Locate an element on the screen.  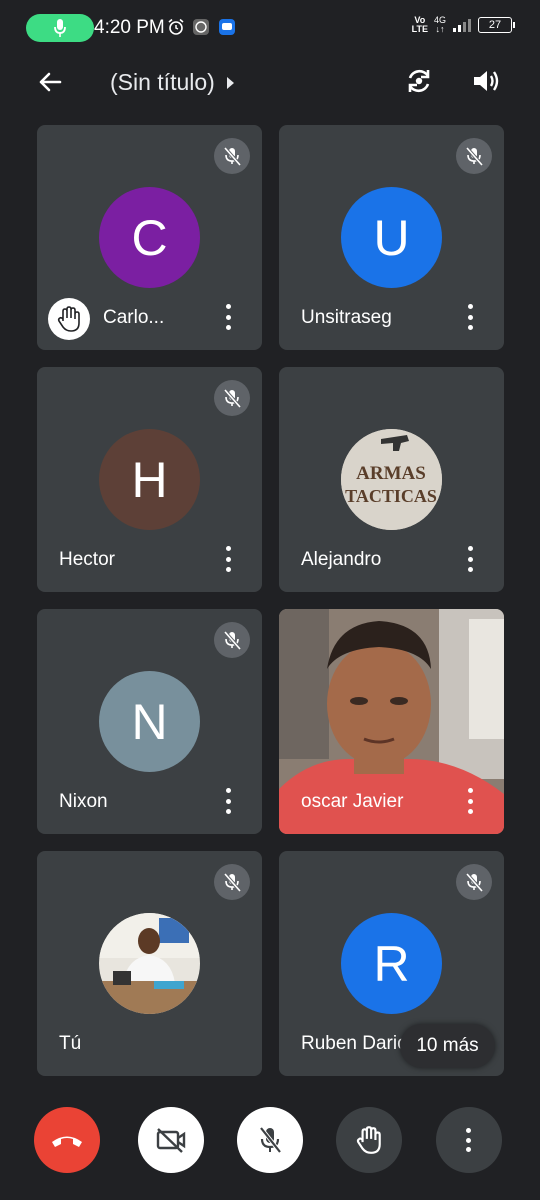
avatar: U is located at coordinates (391, 237).